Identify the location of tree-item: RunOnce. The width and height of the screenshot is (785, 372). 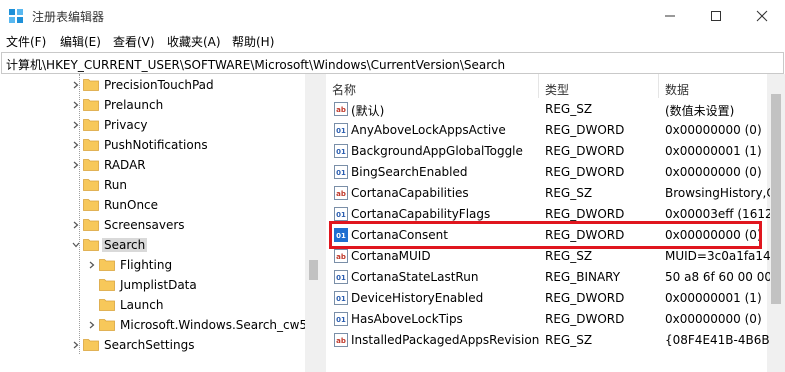
(145, 205).